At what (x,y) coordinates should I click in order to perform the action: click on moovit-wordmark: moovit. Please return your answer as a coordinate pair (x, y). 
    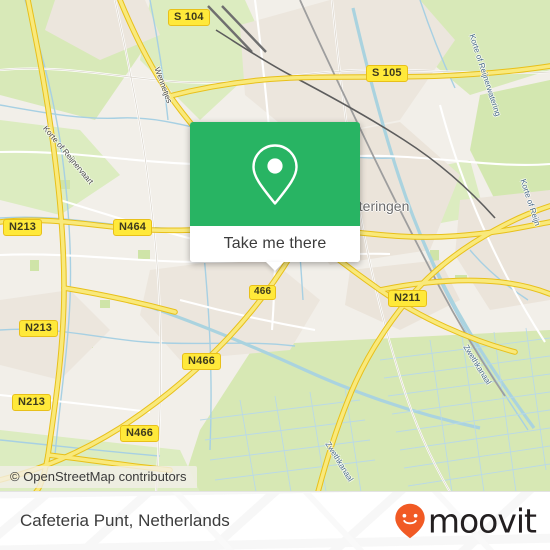
    Looking at the image, I should click on (482, 521).